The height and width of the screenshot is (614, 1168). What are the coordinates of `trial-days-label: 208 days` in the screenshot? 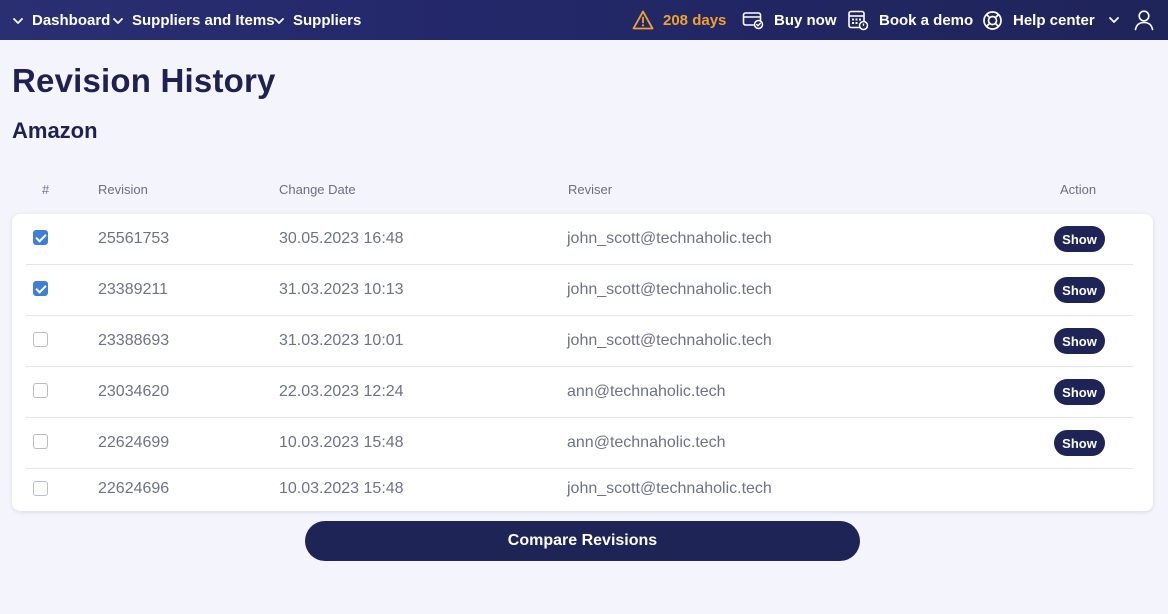 It's located at (695, 20).